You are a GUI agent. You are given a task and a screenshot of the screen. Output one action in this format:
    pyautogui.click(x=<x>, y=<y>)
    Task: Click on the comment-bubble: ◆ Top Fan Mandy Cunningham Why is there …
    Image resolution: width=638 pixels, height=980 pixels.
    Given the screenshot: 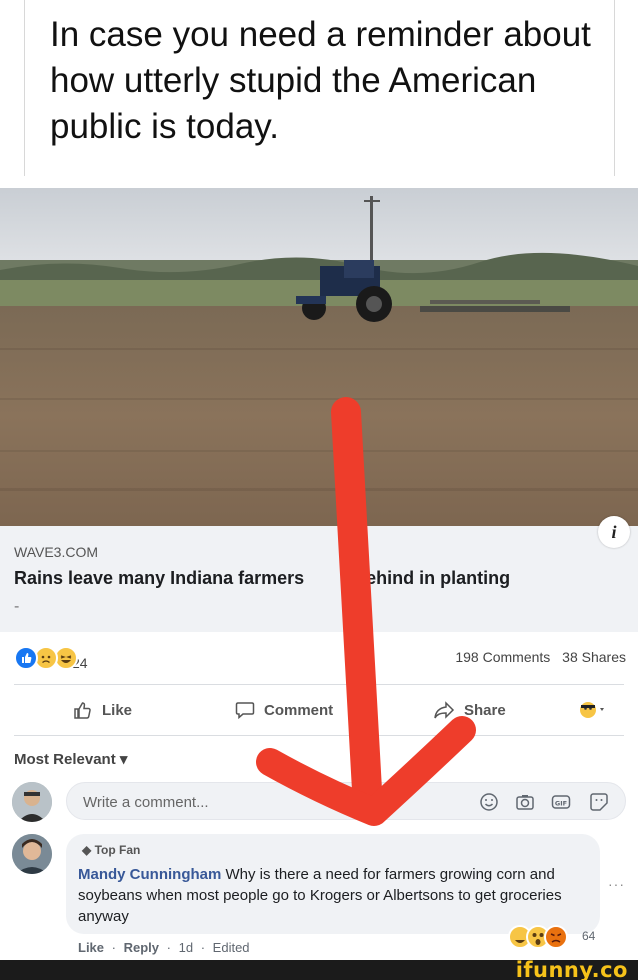 What is the action you would take?
    pyautogui.click(x=333, y=884)
    